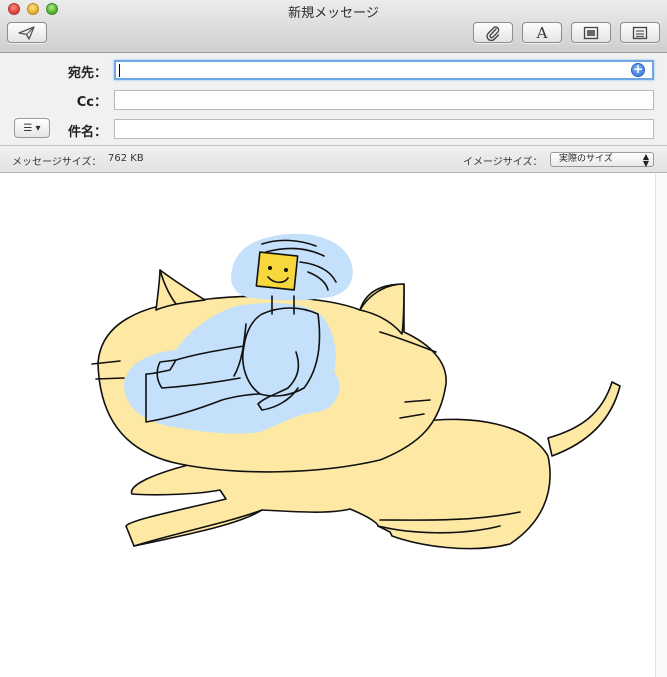 The height and width of the screenshot is (677, 667). What do you see at coordinates (602, 160) in the screenshot?
I see `image-size-select: 実際のサイズ ▲ ▼` at bounding box center [602, 160].